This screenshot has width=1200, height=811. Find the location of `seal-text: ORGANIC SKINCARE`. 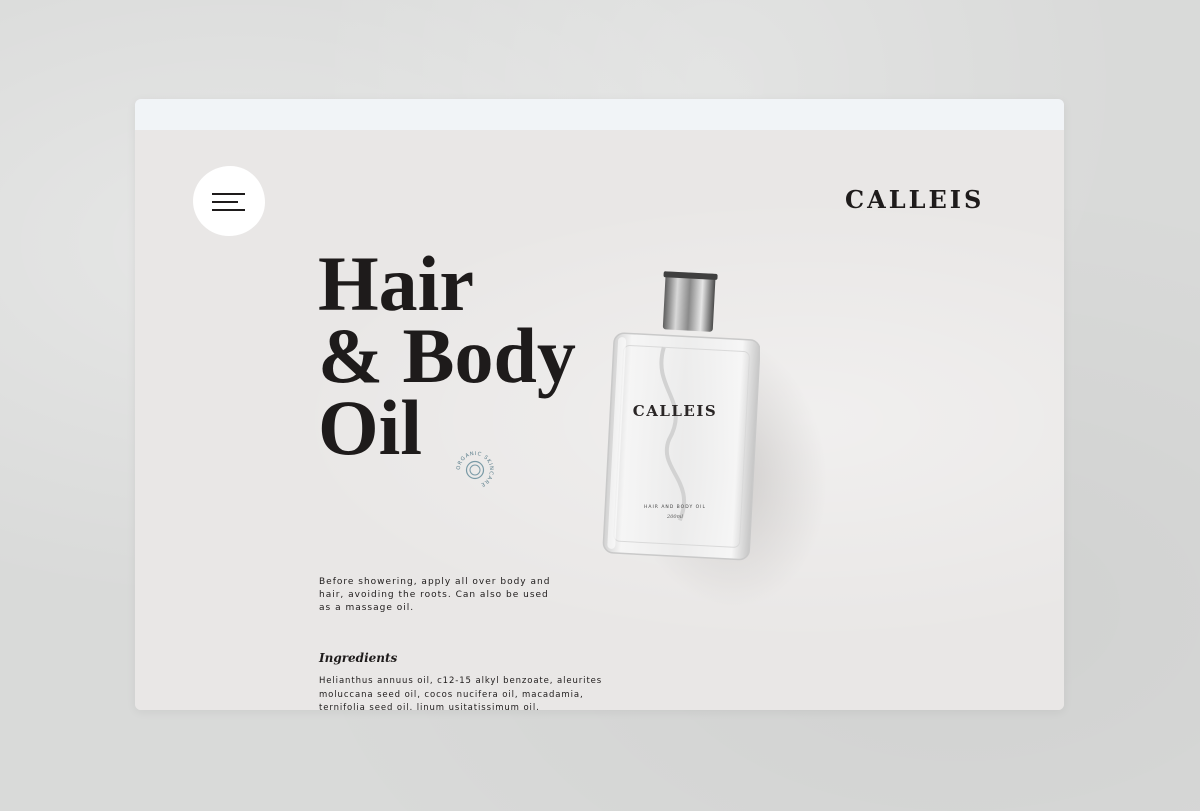

seal-text: ORGANIC SKINCARE is located at coordinates (474, 469).